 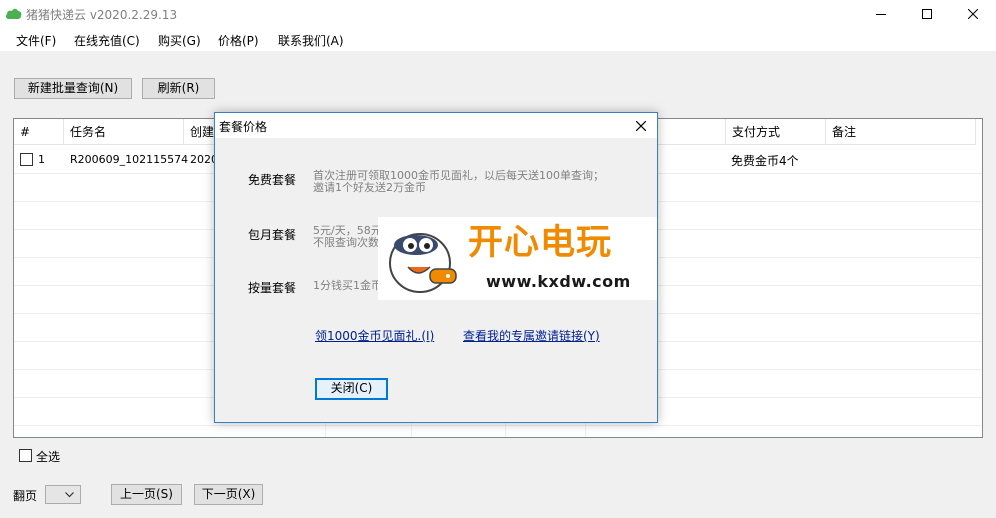 What do you see at coordinates (26, 159) in the screenshot?
I see `row-checkbox` at bounding box center [26, 159].